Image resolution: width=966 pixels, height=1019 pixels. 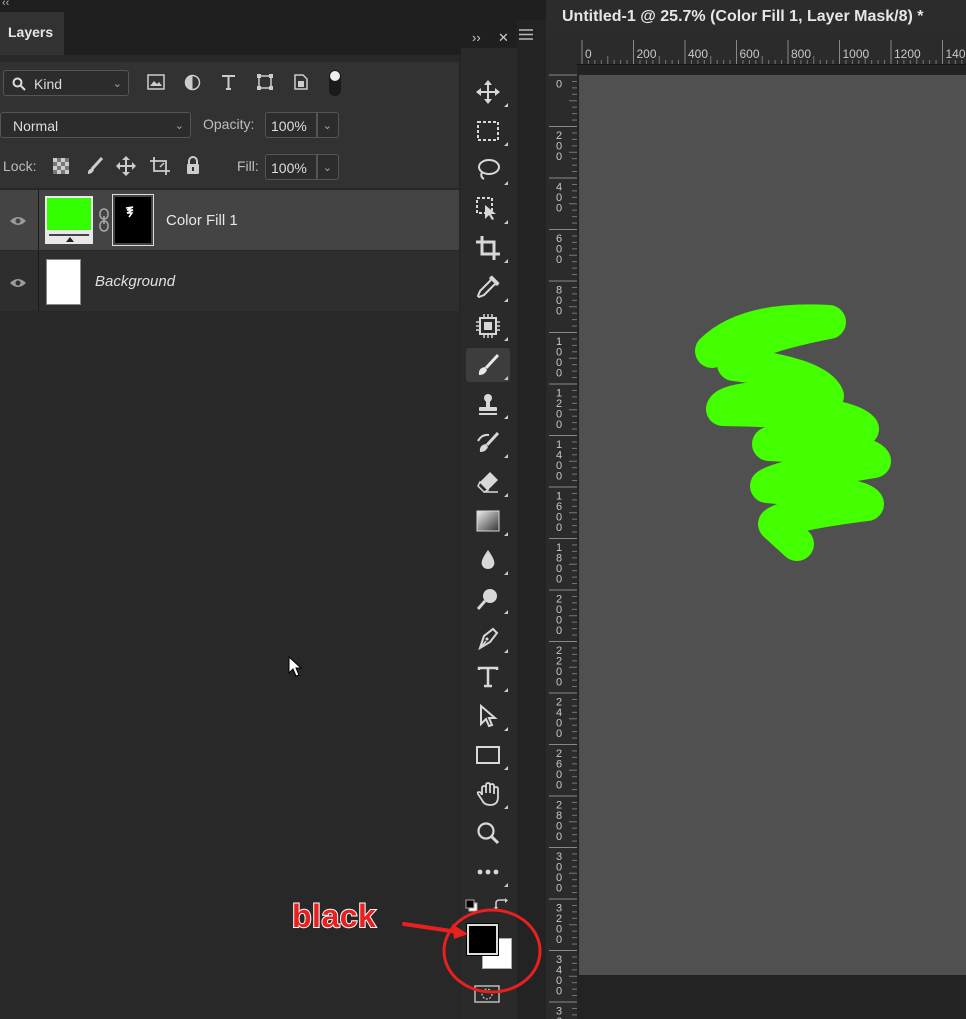 What do you see at coordinates (488, 131) in the screenshot?
I see `marquee-tool` at bounding box center [488, 131].